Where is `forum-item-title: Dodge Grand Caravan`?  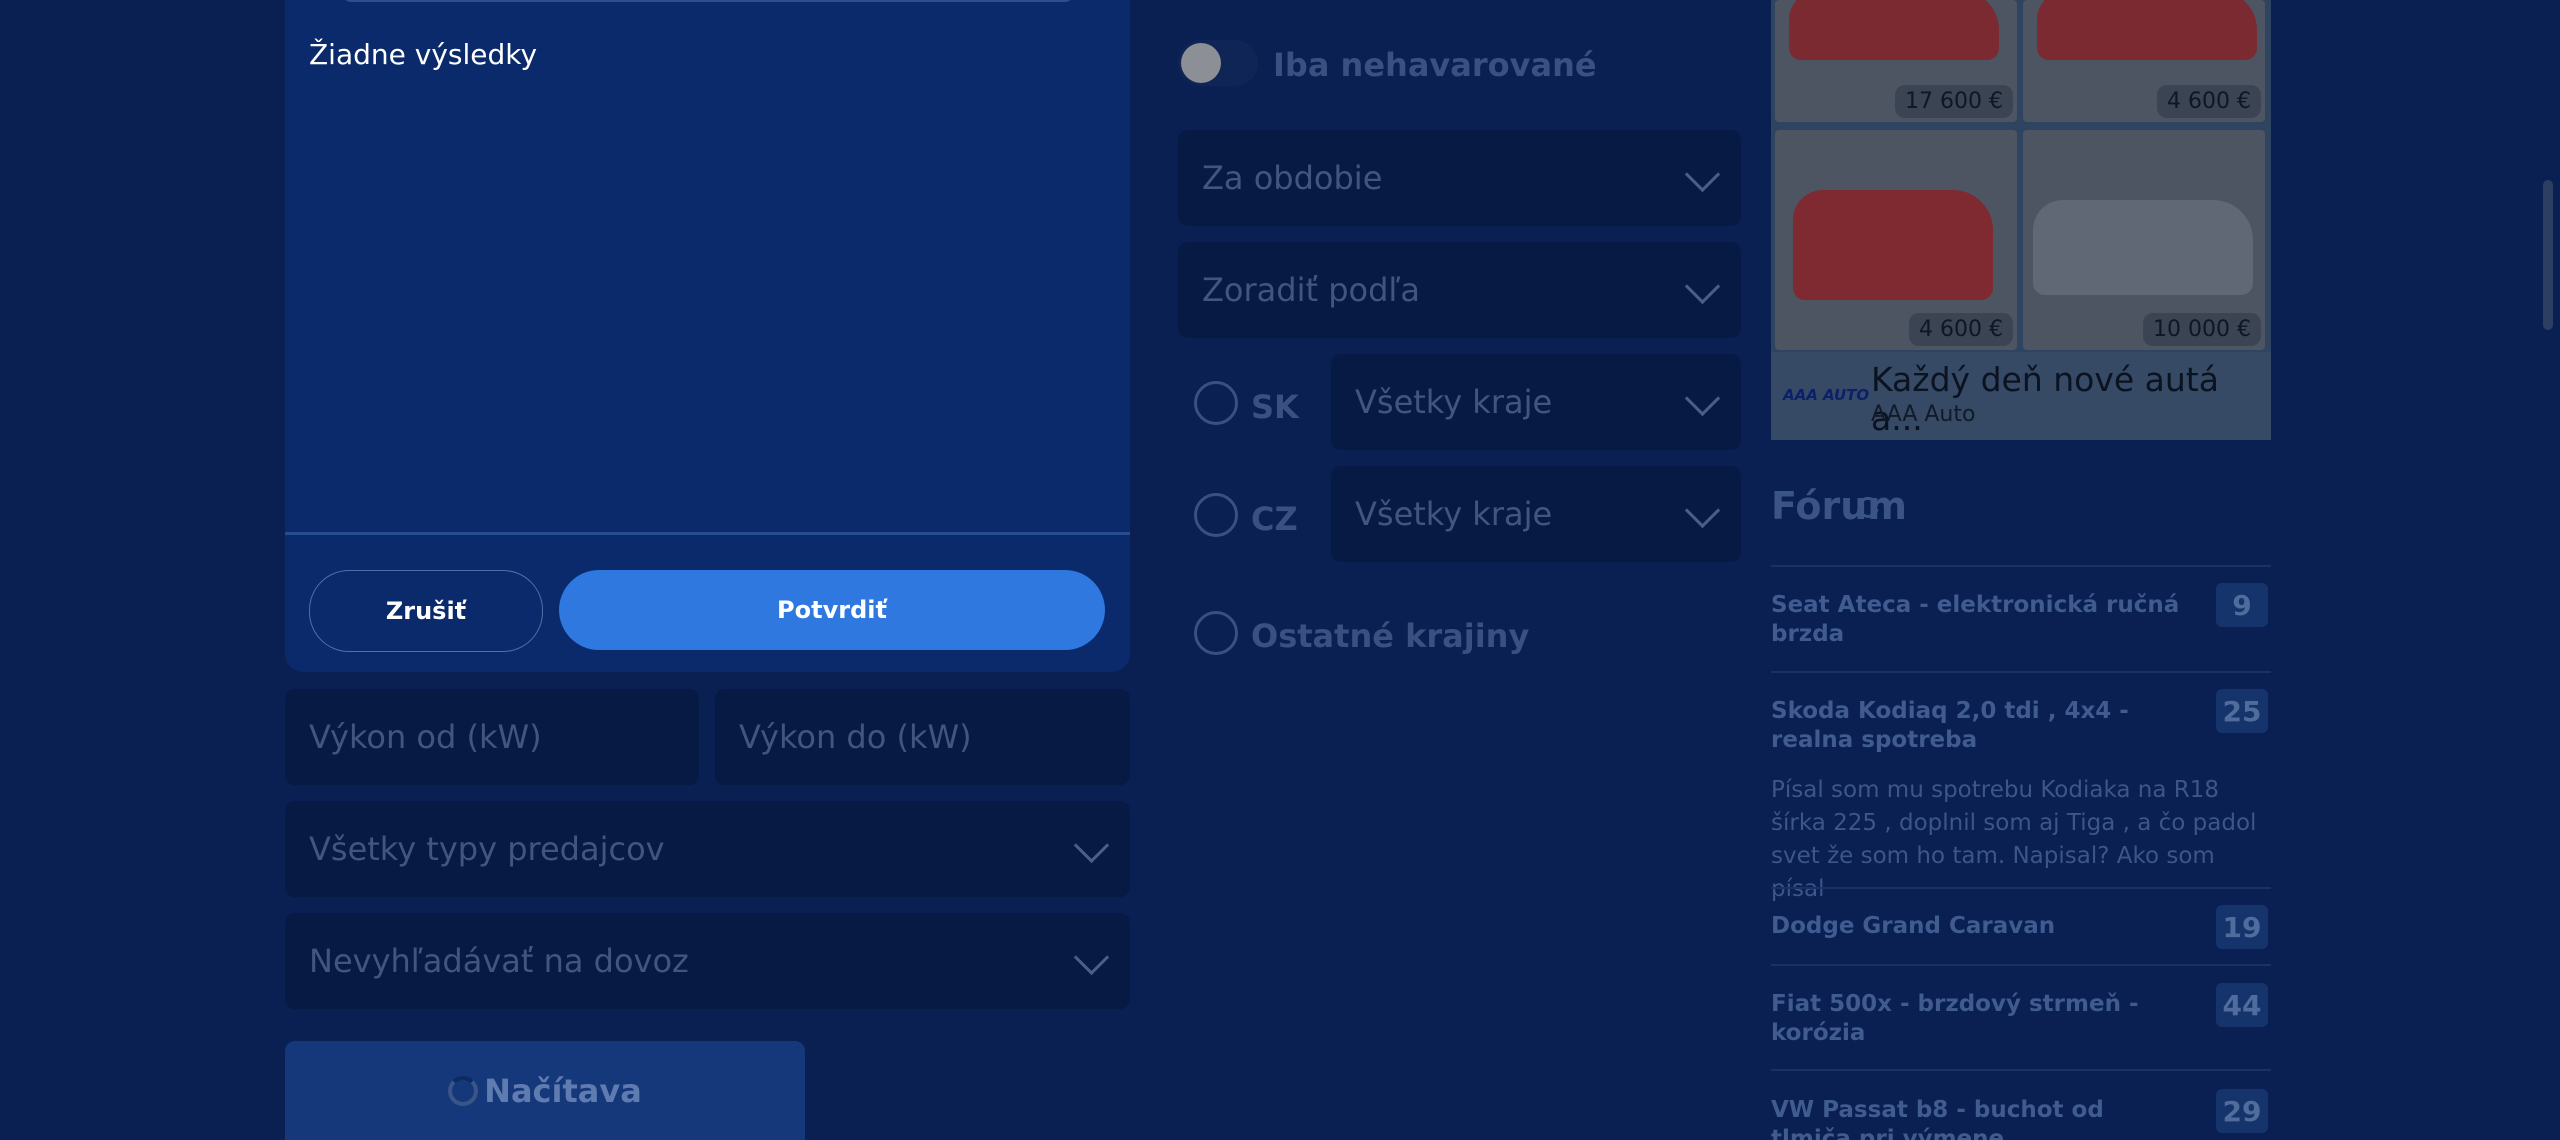 forum-item-title: Dodge Grand Caravan is located at coordinates (1981, 926).